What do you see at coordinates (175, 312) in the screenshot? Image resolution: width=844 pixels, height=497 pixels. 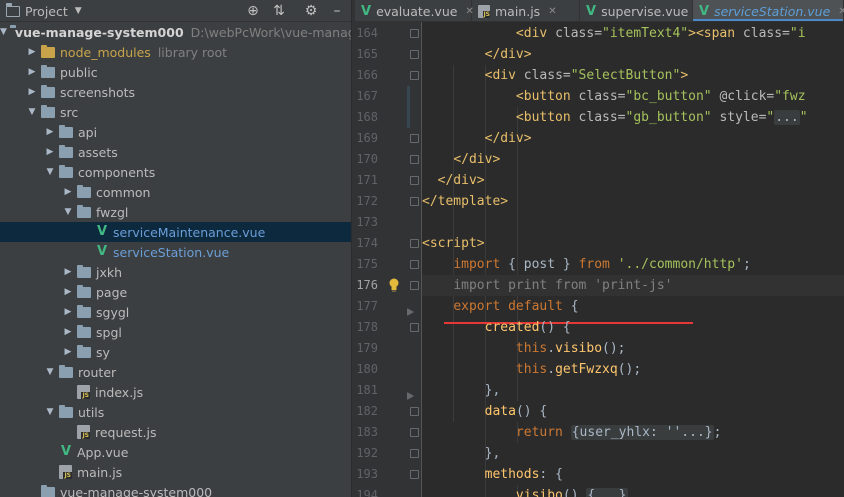 I see `tree-item-sgygl: ▶ sgygl` at bounding box center [175, 312].